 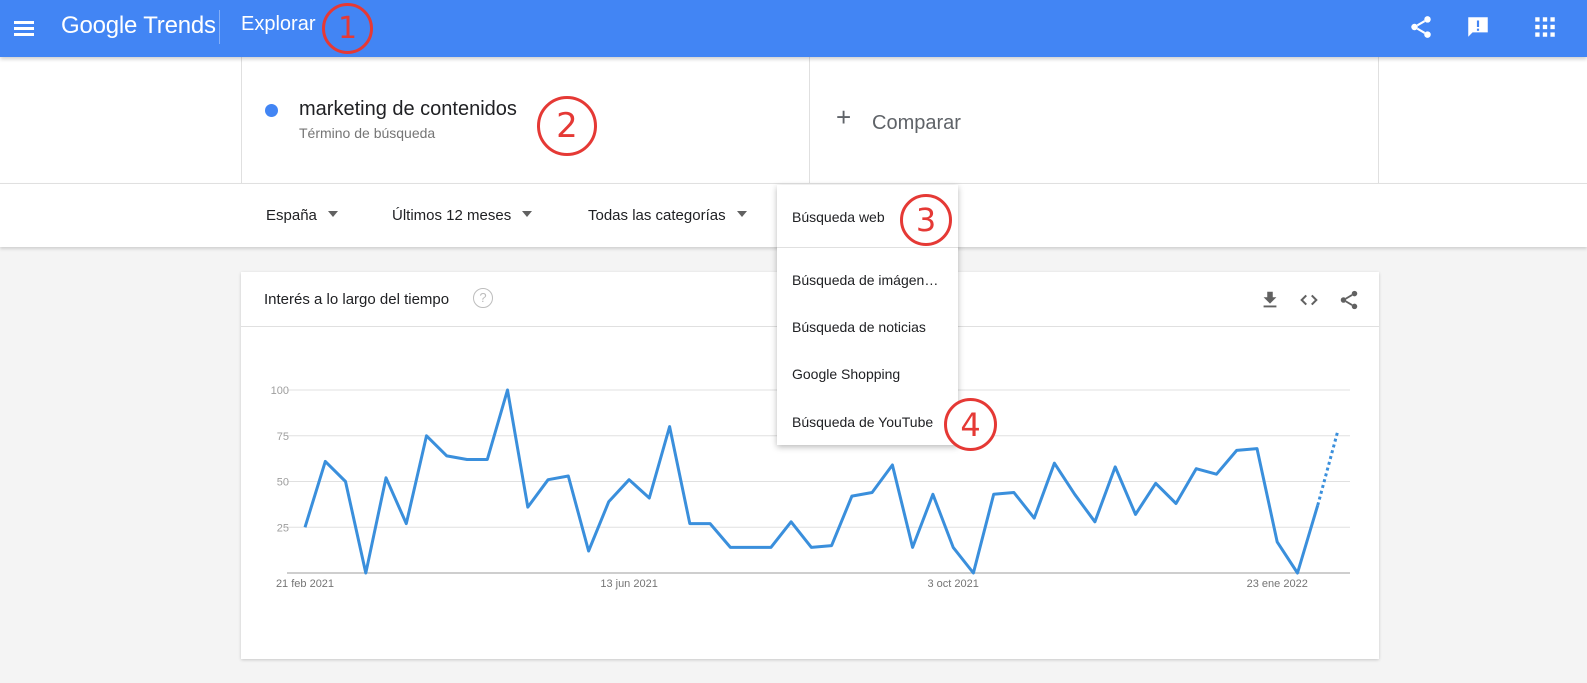 I want to click on apps-icon, so click(x=1545, y=27).